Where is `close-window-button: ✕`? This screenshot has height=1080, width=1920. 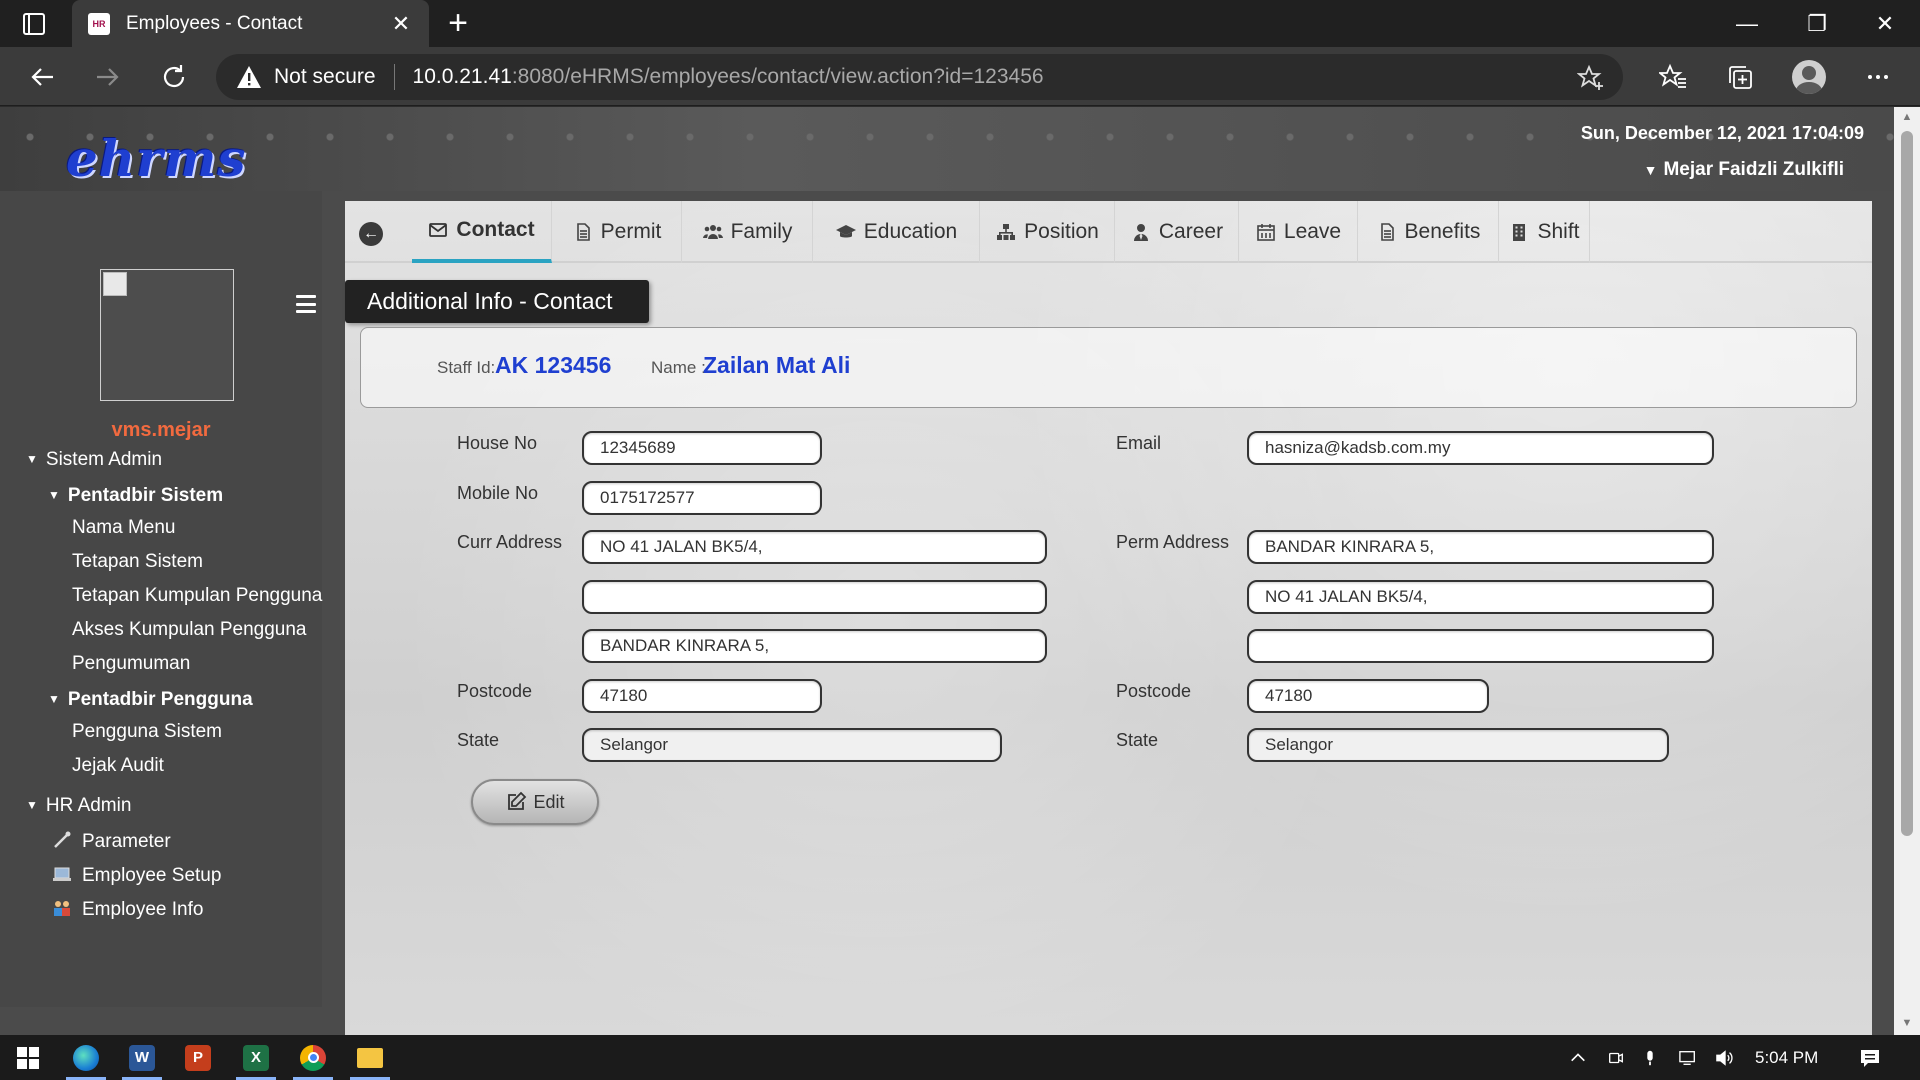
close-window-button: ✕ is located at coordinates (1885, 23).